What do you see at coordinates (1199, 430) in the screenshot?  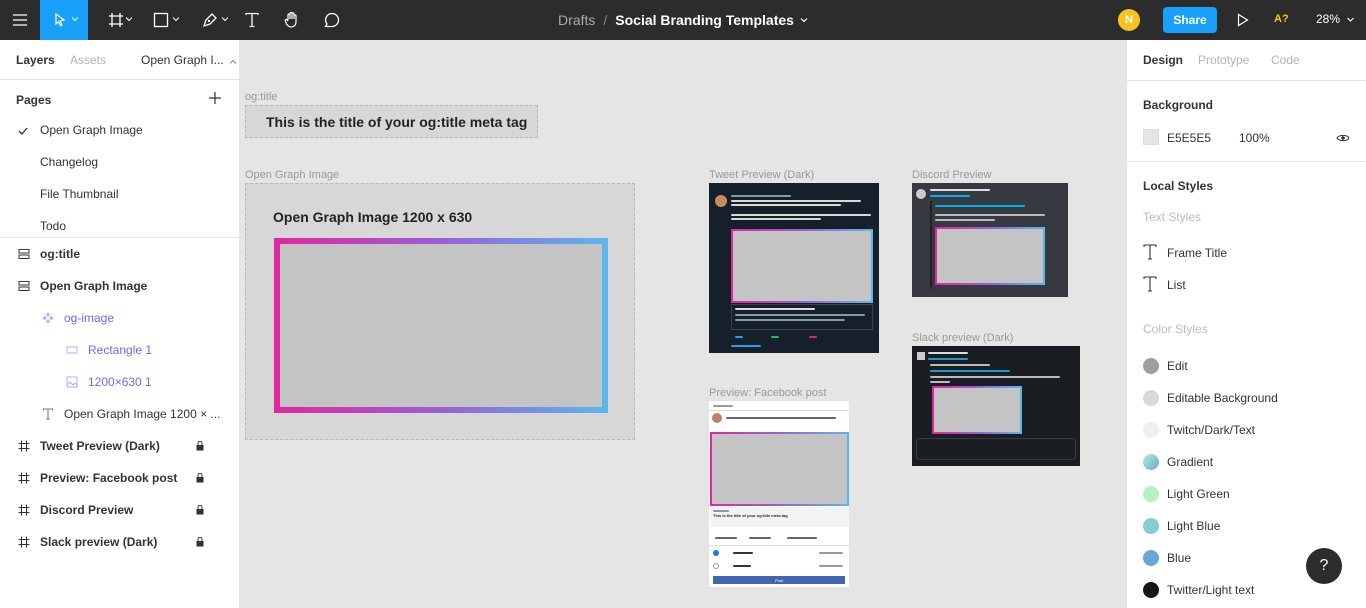 I see `color-style-item: Twitch/Dark/Text` at bounding box center [1199, 430].